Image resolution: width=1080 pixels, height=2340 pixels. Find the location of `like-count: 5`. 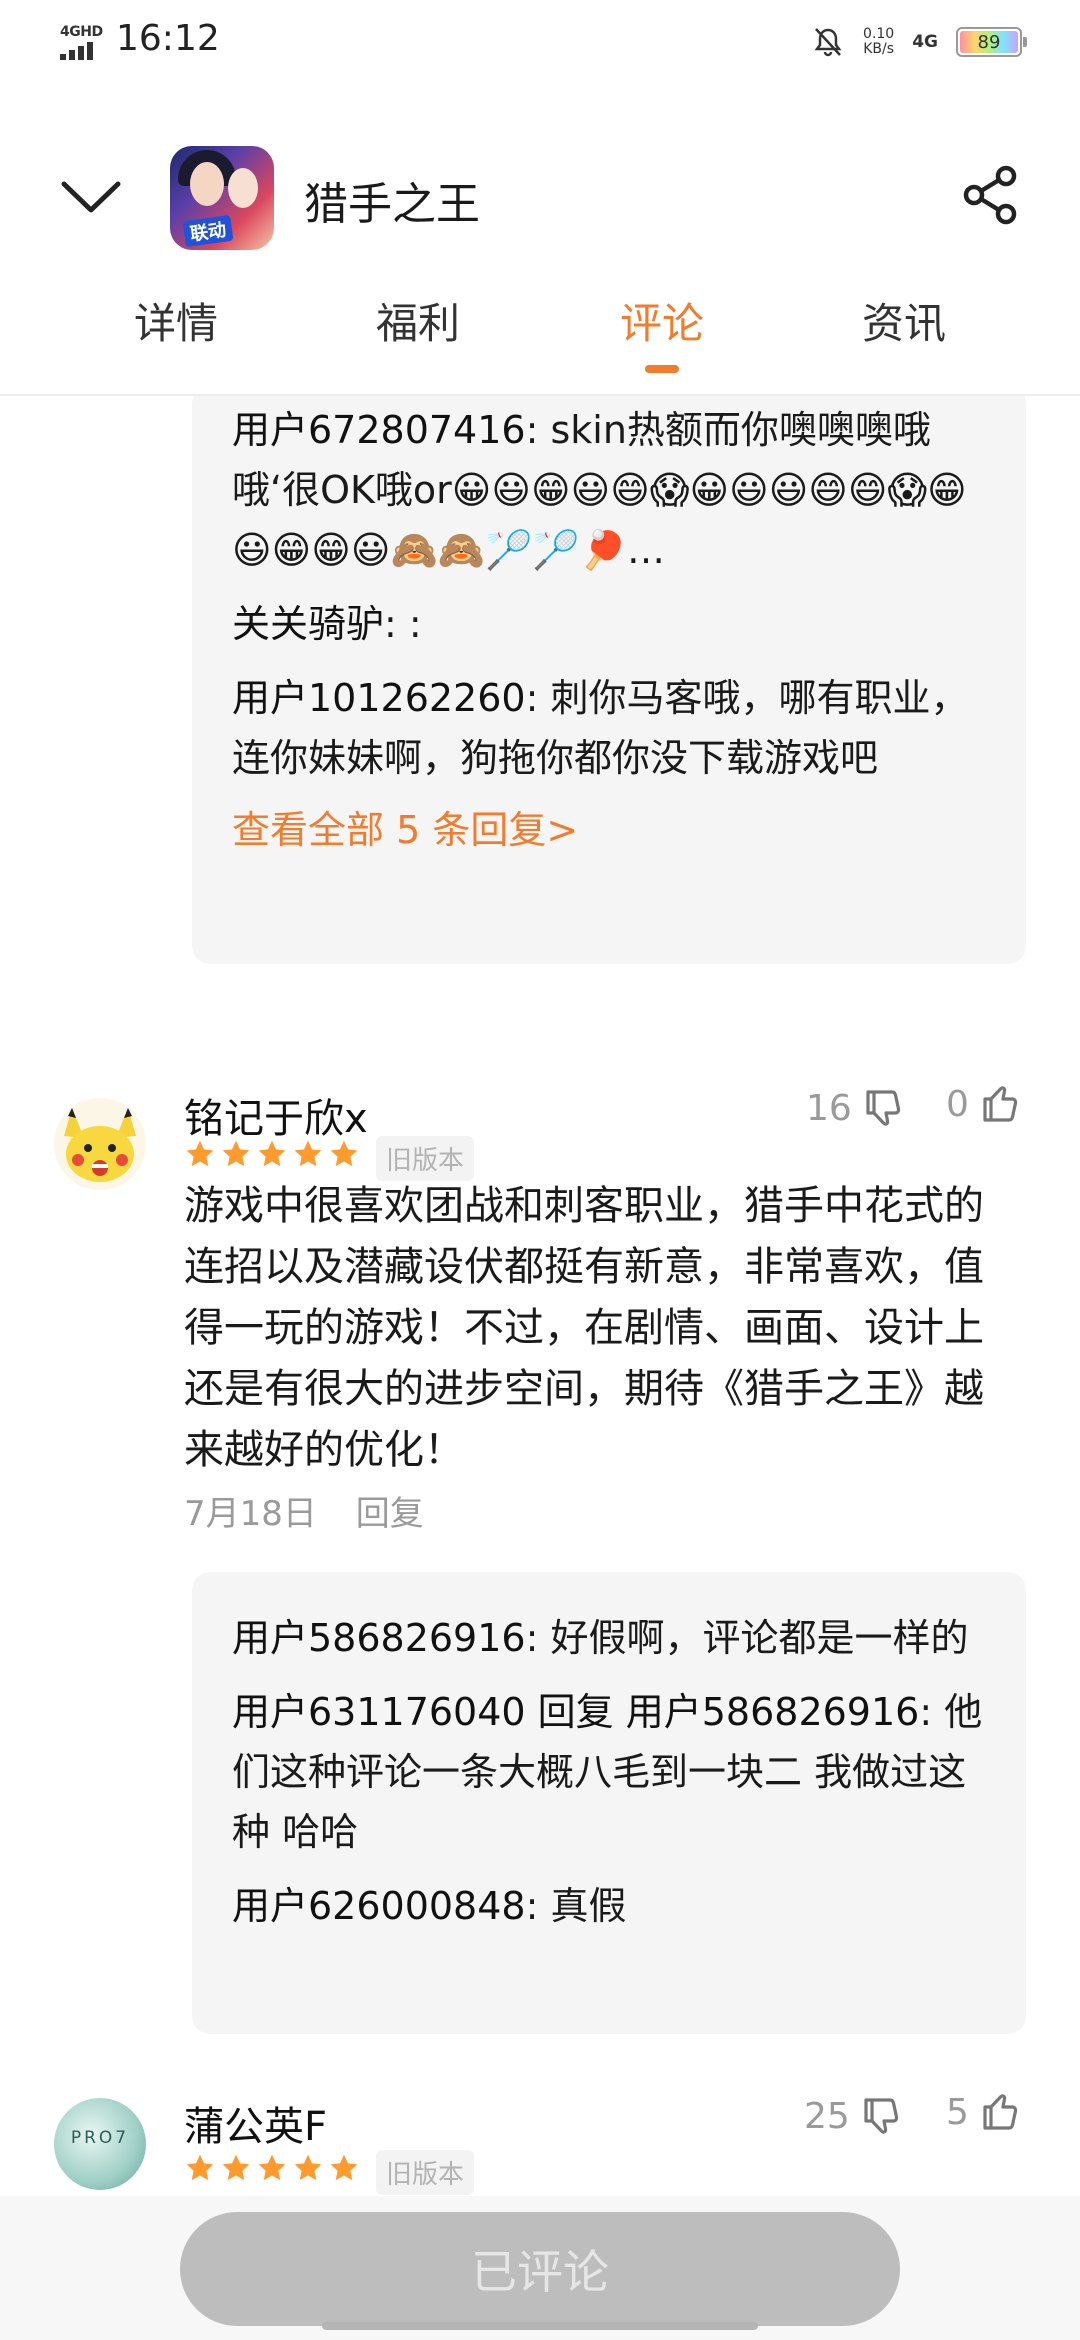

like-count: 5 is located at coordinates (957, 2112).